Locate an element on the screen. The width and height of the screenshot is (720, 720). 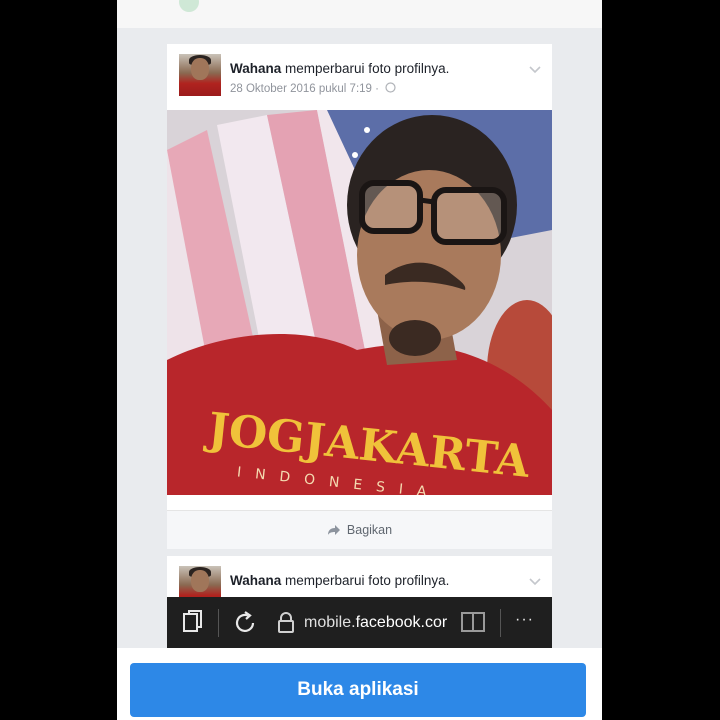
url-domain: facebook.cor is located at coordinates (401, 622).